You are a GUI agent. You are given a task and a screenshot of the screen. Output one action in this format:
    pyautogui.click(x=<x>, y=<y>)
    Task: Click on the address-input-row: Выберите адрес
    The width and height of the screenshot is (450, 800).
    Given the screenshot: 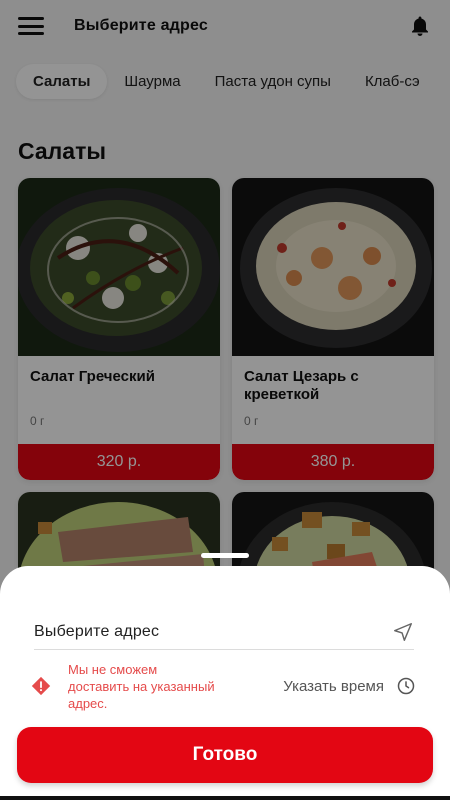 What is the action you would take?
    pyautogui.click(x=224, y=632)
    